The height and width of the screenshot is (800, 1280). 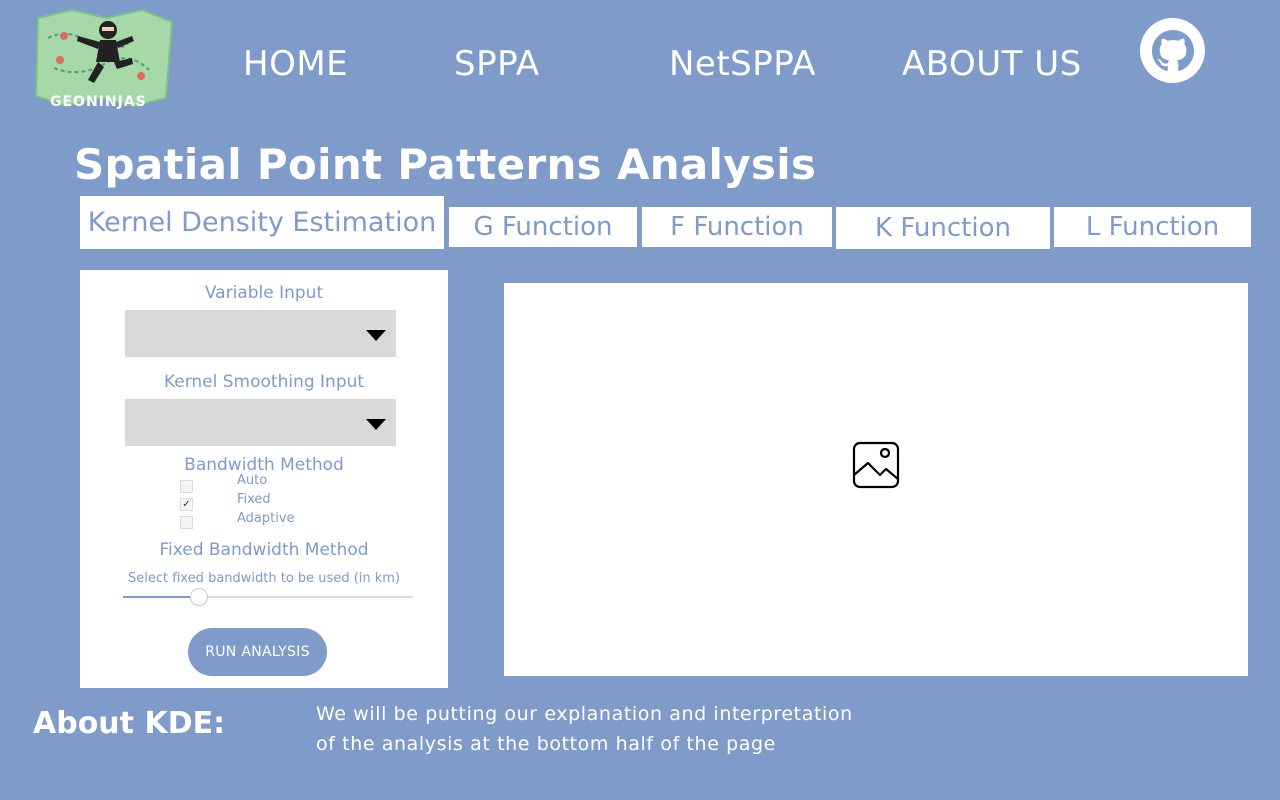 What do you see at coordinates (186, 522) in the screenshot?
I see `bandwidth-adaptive-checkbox` at bounding box center [186, 522].